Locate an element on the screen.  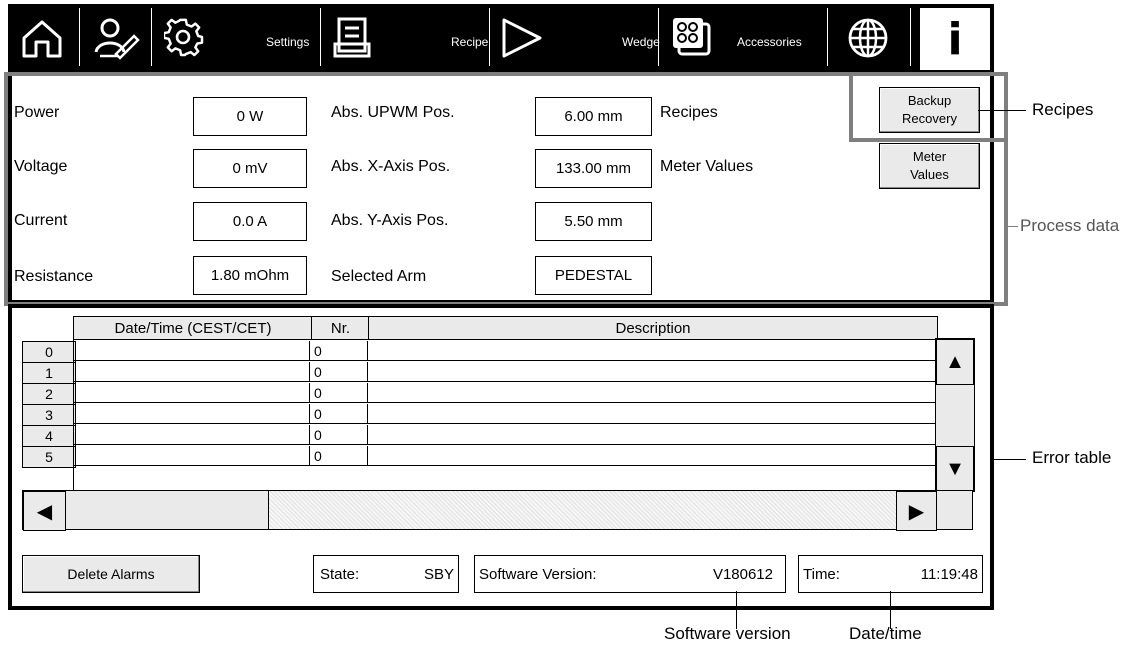
software-version-field: Software Version: V180612 is located at coordinates (630, 574).